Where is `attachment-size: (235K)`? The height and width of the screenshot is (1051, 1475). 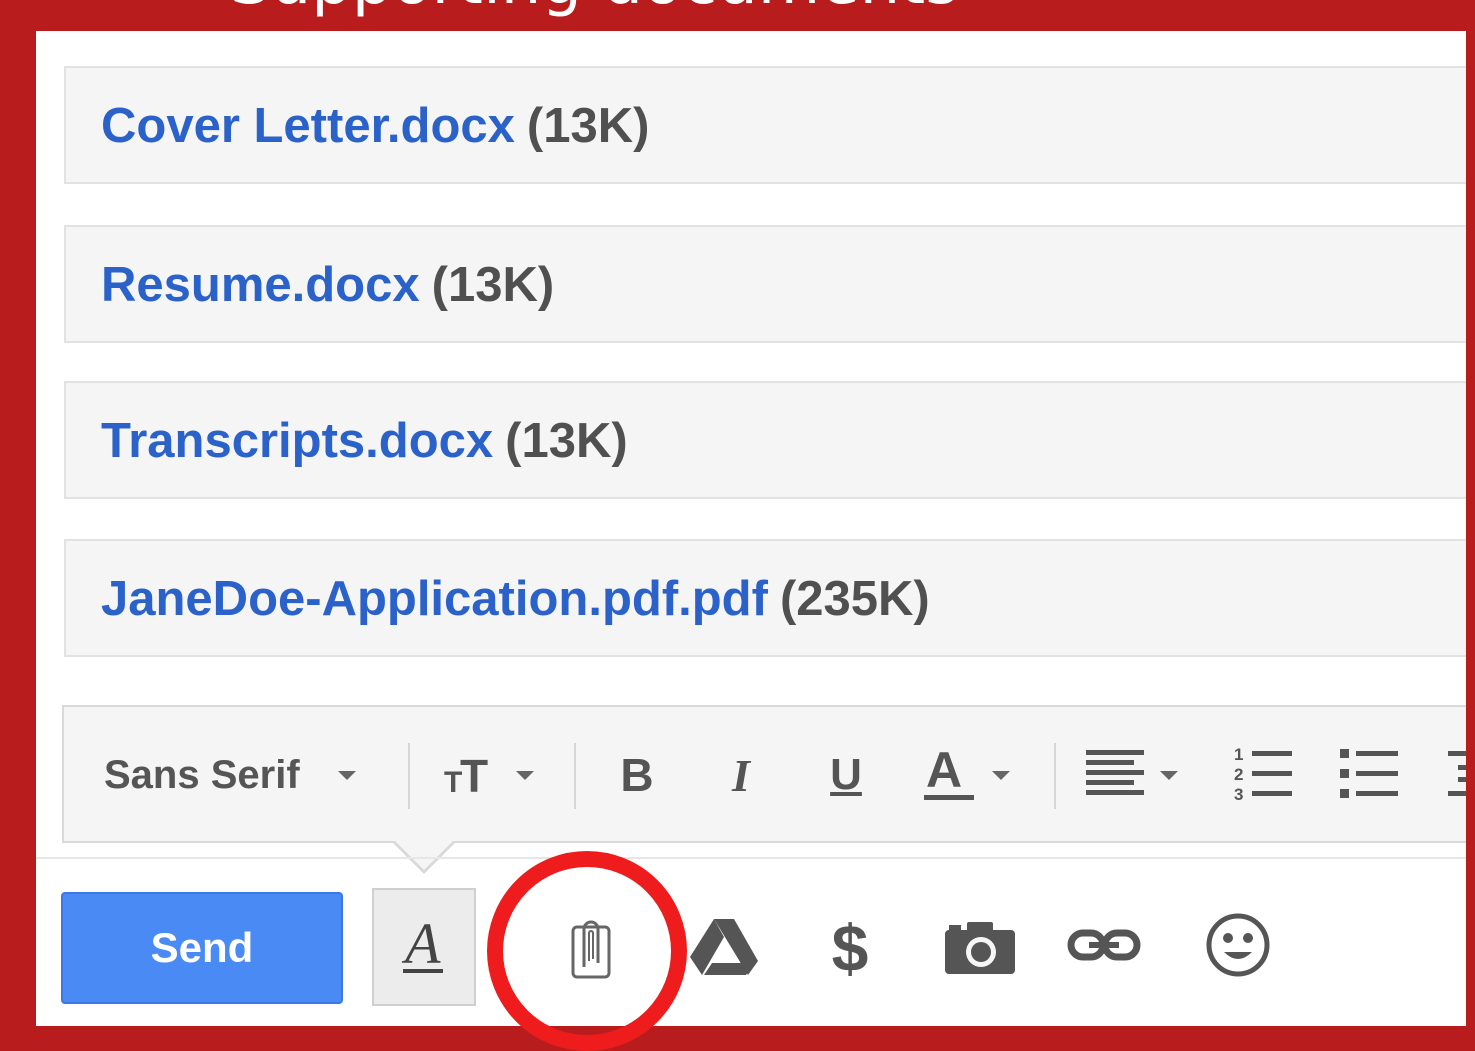 attachment-size: (235K) is located at coordinates (854, 599).